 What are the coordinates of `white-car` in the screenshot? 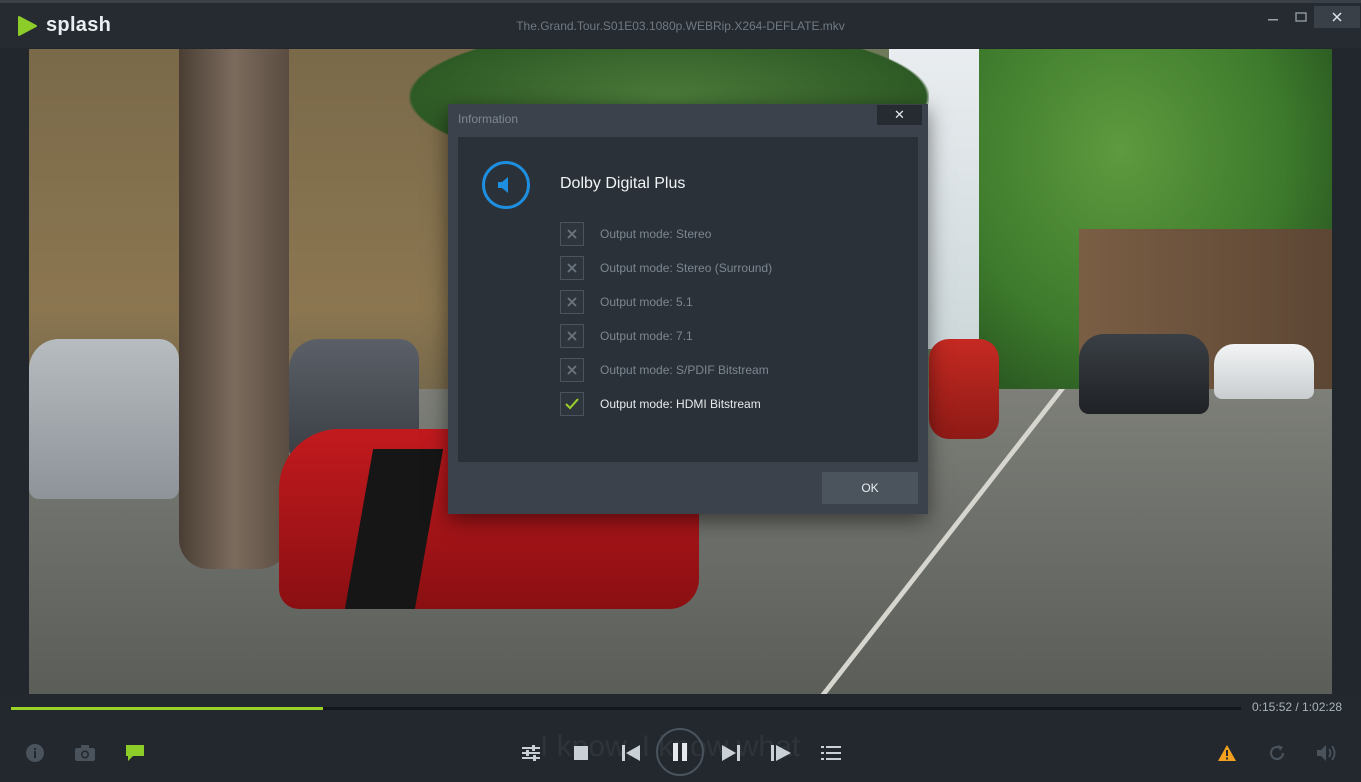 It's located at (1264, 371).